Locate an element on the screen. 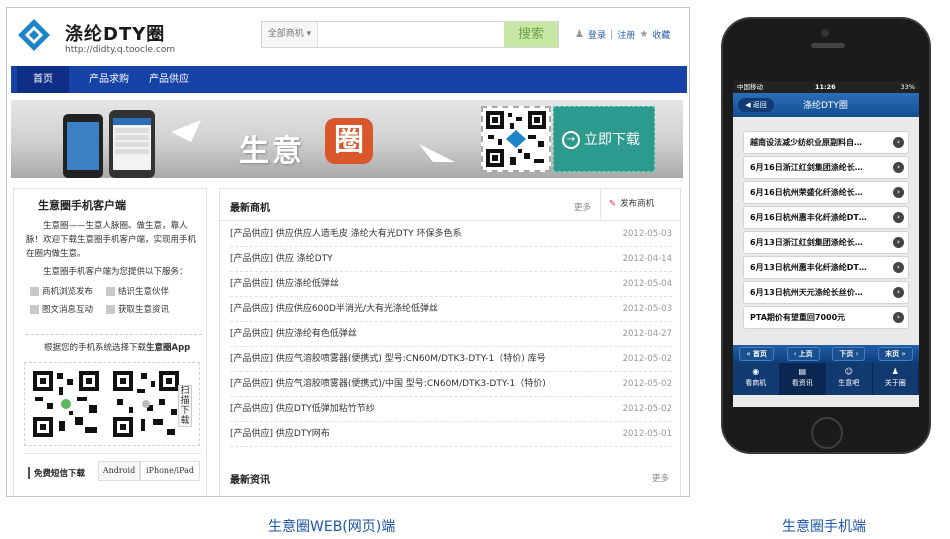  arrow-right-icon: → is located at coordinates (571, 140).